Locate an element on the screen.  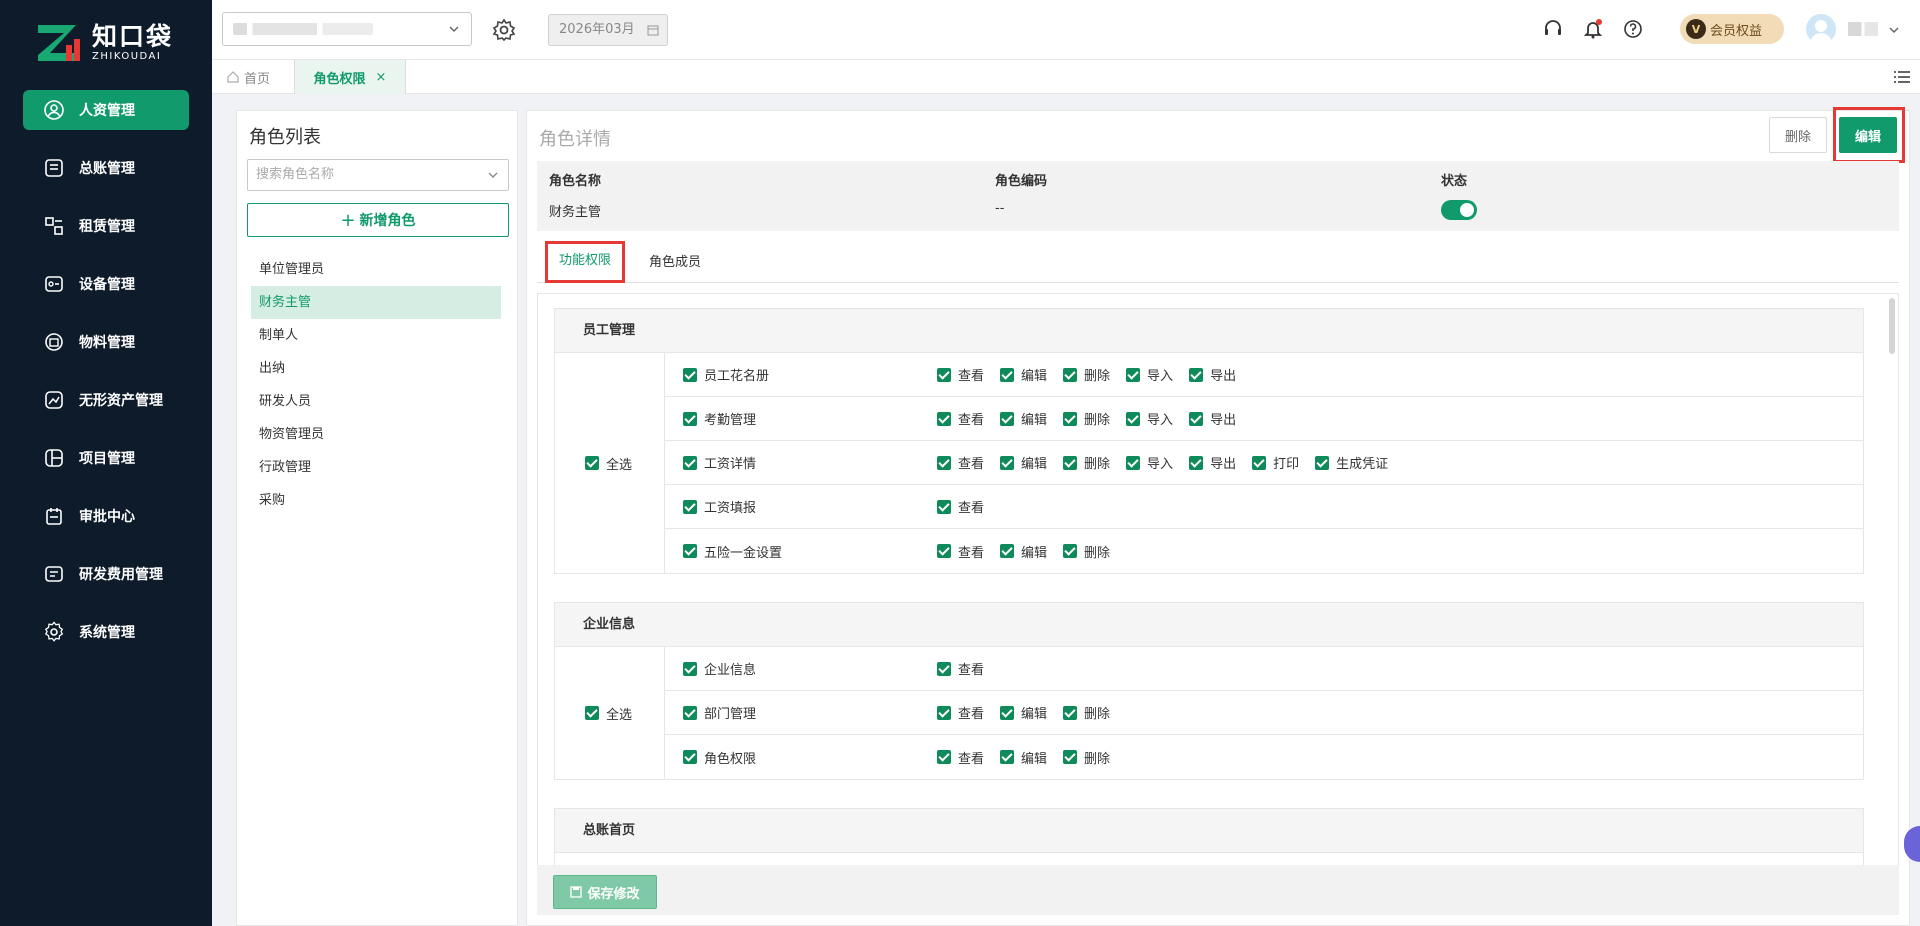
intangible-asset-icon is located at coordinates (54, 400).